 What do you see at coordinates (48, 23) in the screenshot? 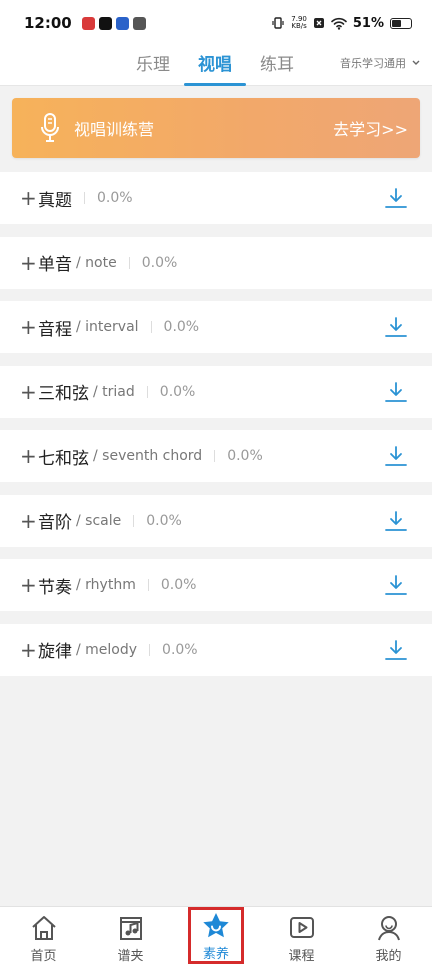
I see `status-time: 12:00` at bounding box center [48, 23].